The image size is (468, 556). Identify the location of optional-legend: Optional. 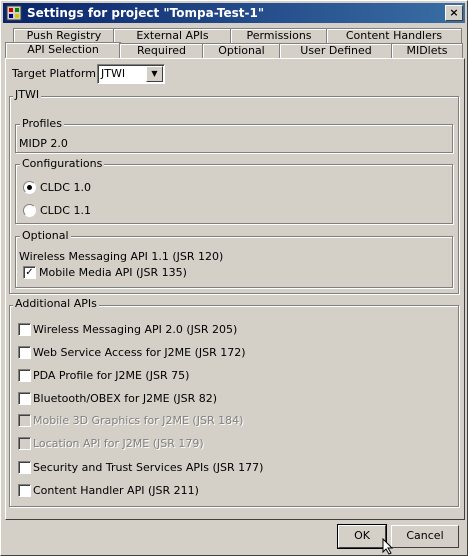
(45, 235).